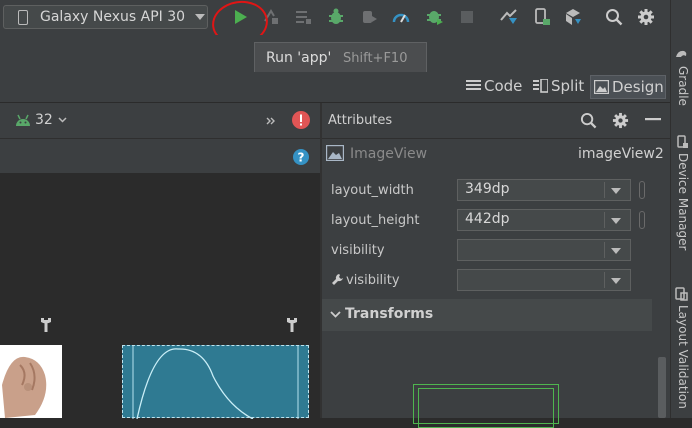 The image size is (692, 428). I want to click on transforms-section-header: Transforms, so click(487, 315).